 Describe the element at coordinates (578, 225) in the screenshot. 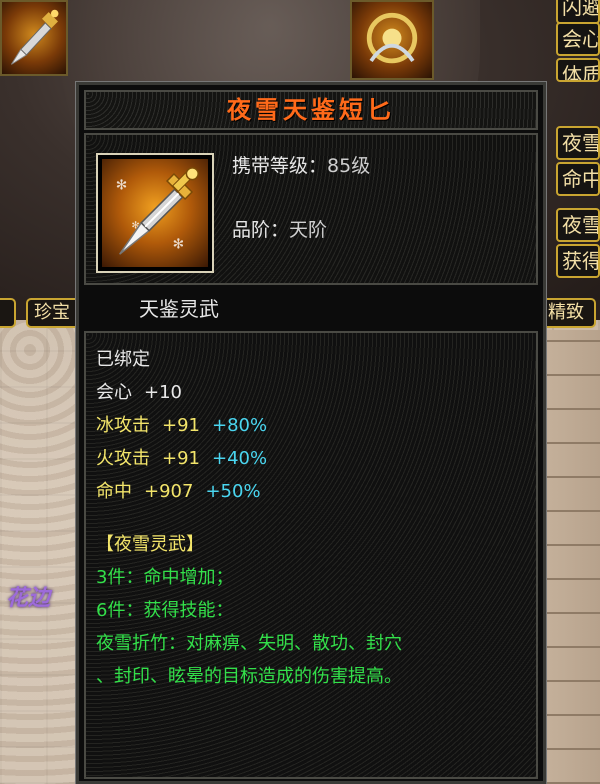

I see `right-tab-yexue-2: 夜雪` at that location.